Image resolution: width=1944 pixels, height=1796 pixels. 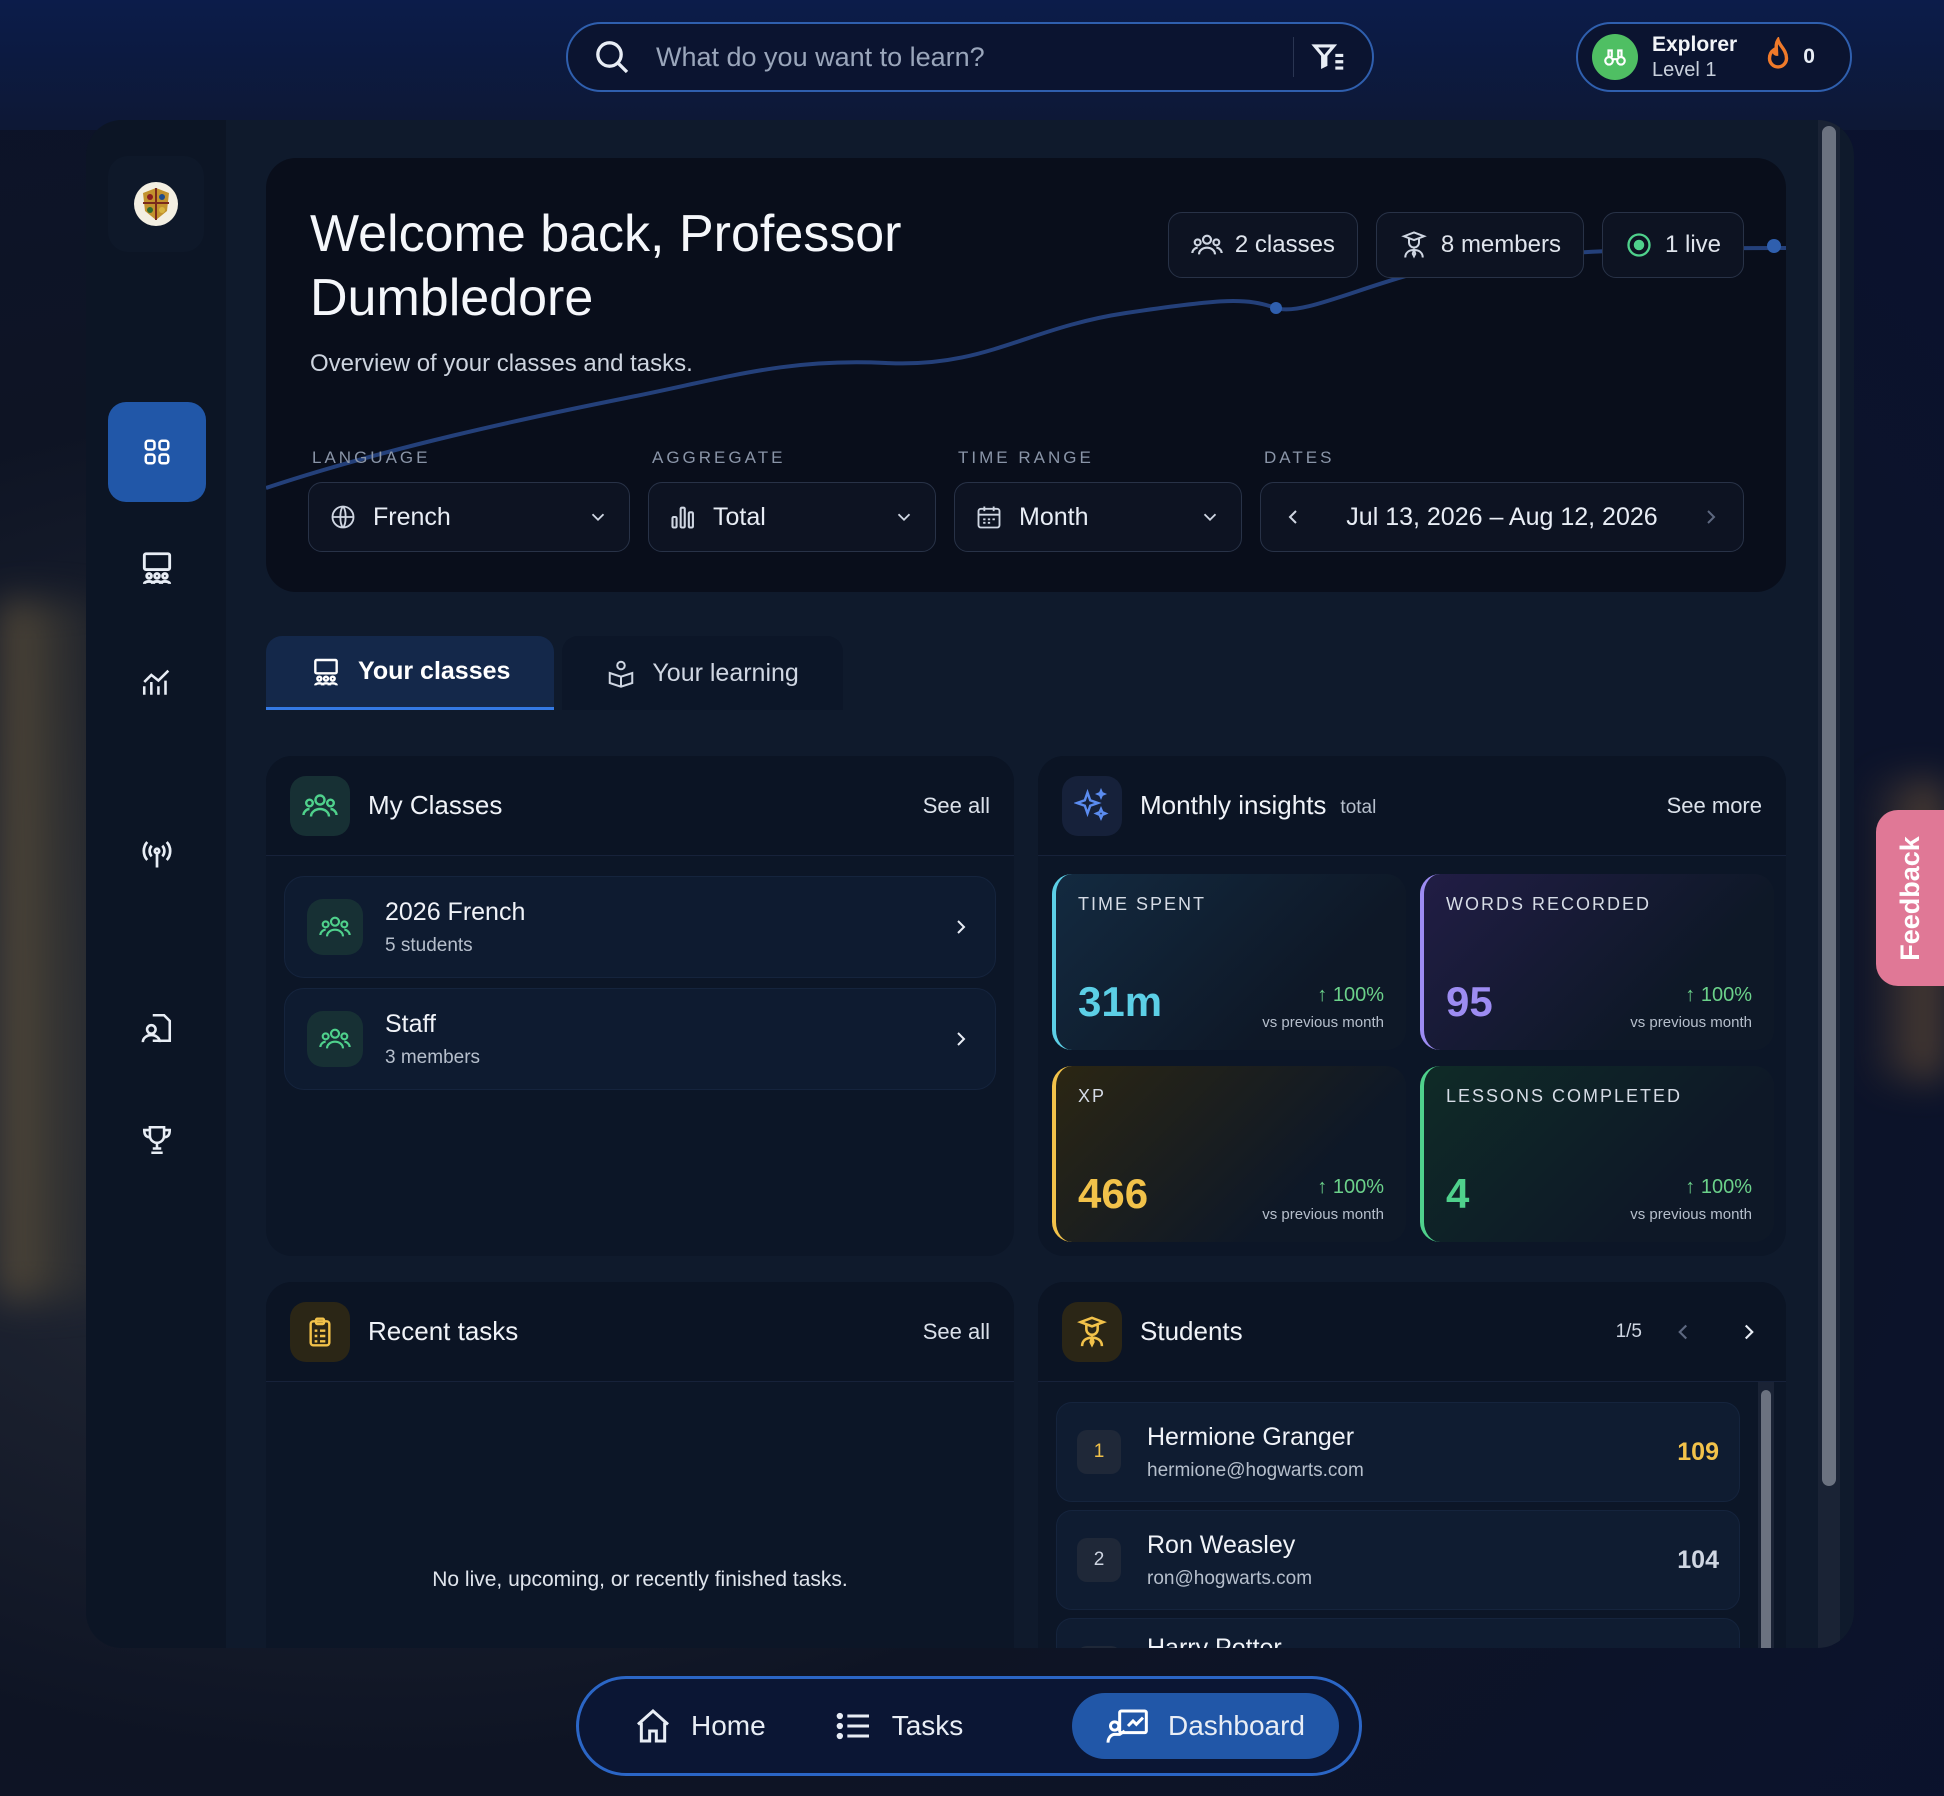 What do you see at coordinates (1230, 1578) in the screenshot?
I see `student-email: ron@hogwarts.com` at bounding box center [1230, 1578].